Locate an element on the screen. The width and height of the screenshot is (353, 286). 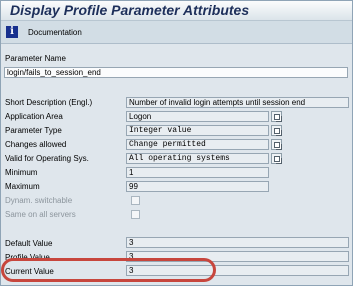
maximum-label: Maximum is located at coordinates (22, 186).